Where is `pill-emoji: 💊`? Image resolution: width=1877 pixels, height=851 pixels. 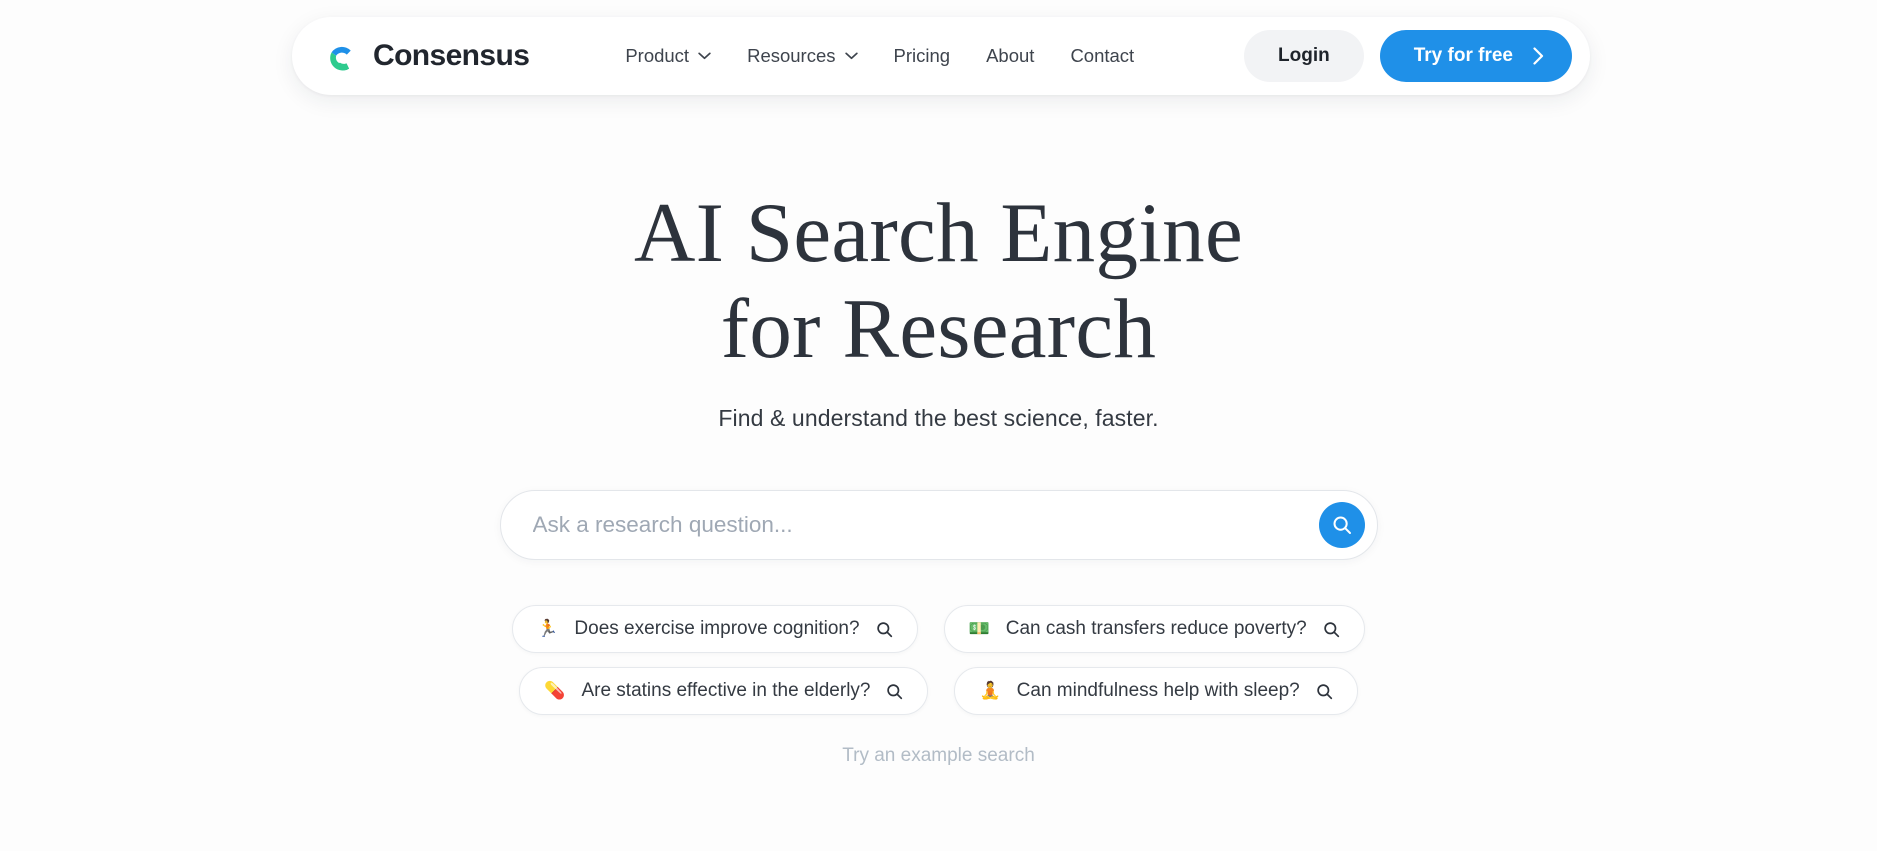
pill-emoji: 💊 is located at coordinates (555, 690).